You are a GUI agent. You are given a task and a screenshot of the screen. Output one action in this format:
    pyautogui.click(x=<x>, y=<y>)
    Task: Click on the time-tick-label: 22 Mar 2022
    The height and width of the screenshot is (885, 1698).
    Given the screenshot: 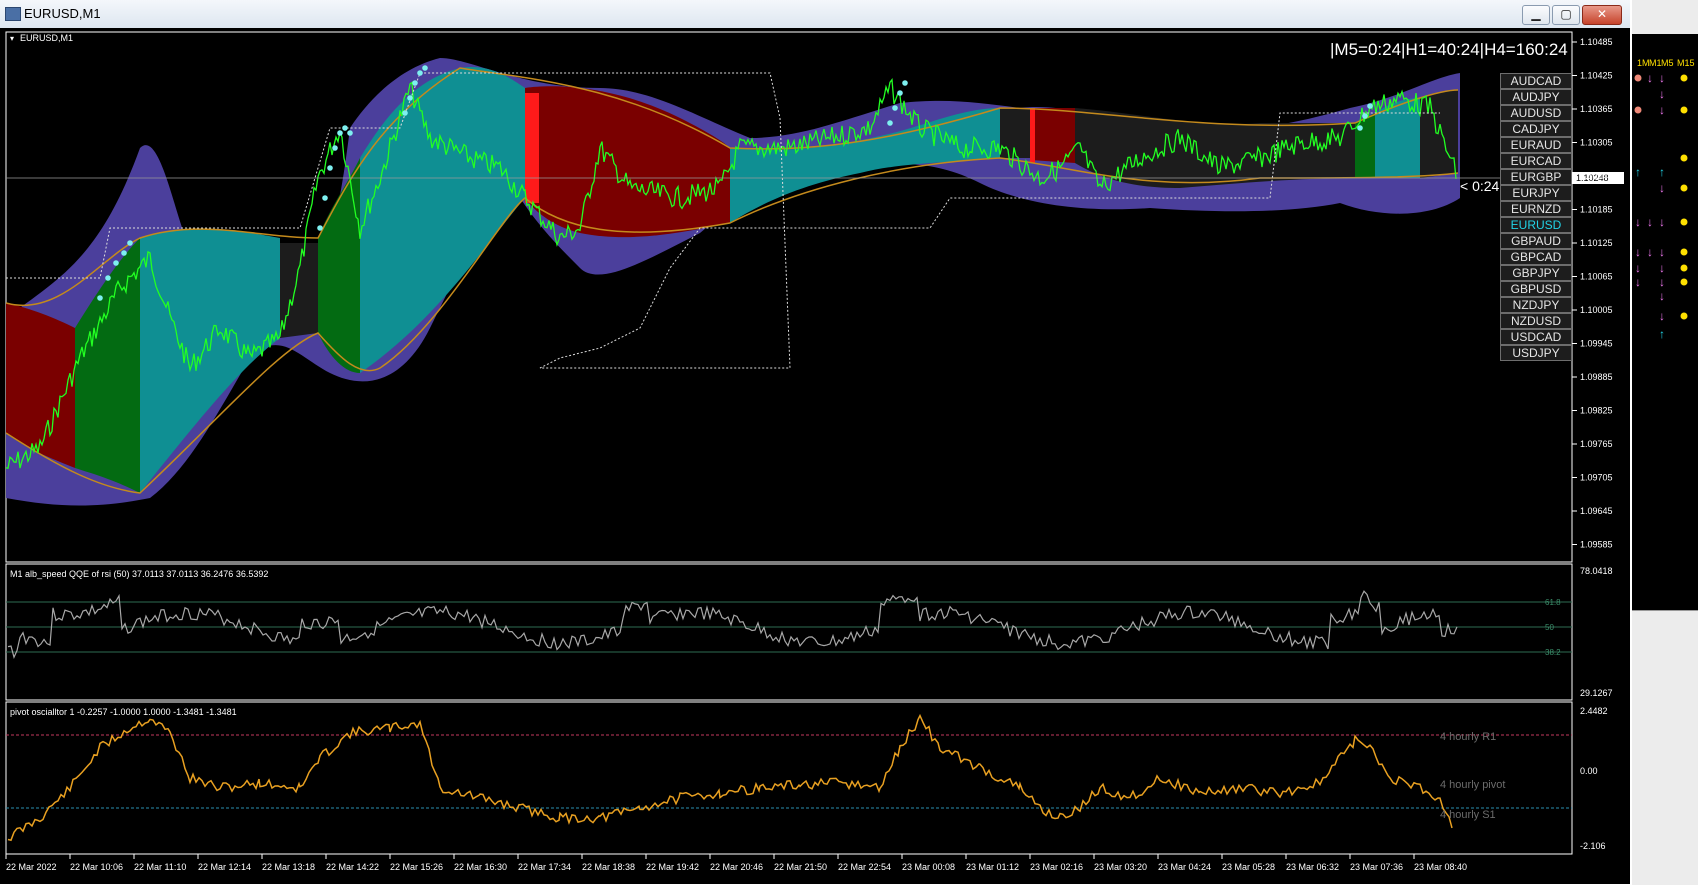 What is the action you would take?
    pyautogui.click(x=31, y=867)
    